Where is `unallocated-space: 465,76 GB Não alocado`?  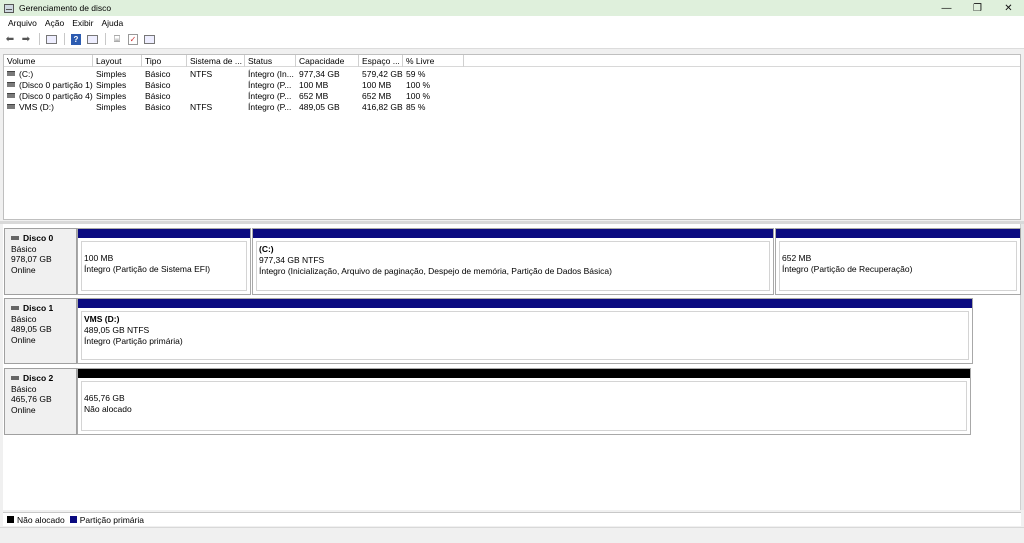 unallocated-space: 465,76 GB Não alocado is located at coordinates (524, 401).